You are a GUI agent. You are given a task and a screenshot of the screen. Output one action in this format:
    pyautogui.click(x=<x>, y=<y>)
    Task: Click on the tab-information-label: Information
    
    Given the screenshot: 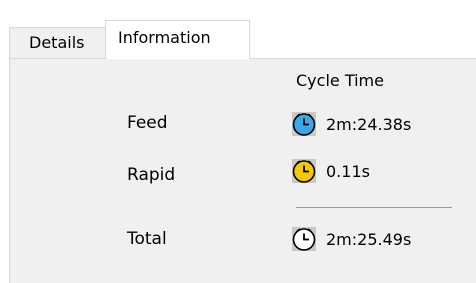 What is the action you would take?
    pyautogui.click(x=164, y=37)
    